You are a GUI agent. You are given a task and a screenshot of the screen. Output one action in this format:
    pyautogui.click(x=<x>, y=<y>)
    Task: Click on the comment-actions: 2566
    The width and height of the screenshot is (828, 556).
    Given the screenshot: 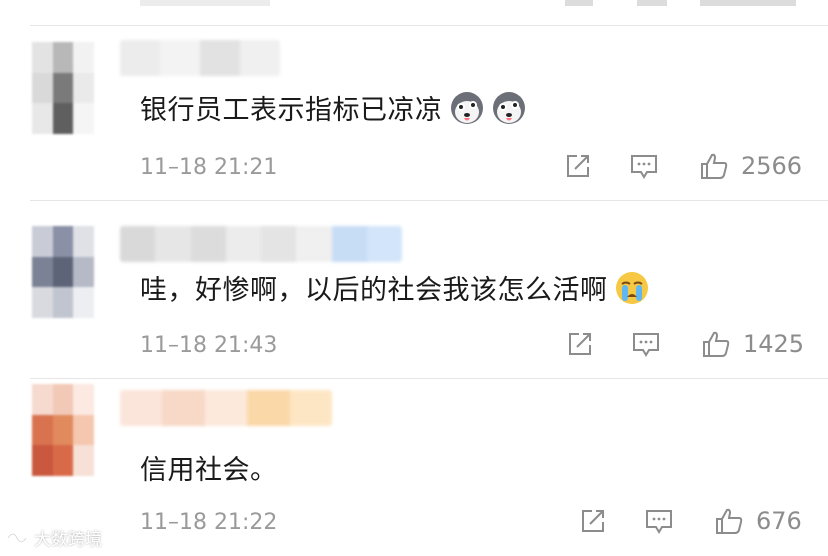 What is the action you would take?
    pyautogui.click(x=682, y=166)
    